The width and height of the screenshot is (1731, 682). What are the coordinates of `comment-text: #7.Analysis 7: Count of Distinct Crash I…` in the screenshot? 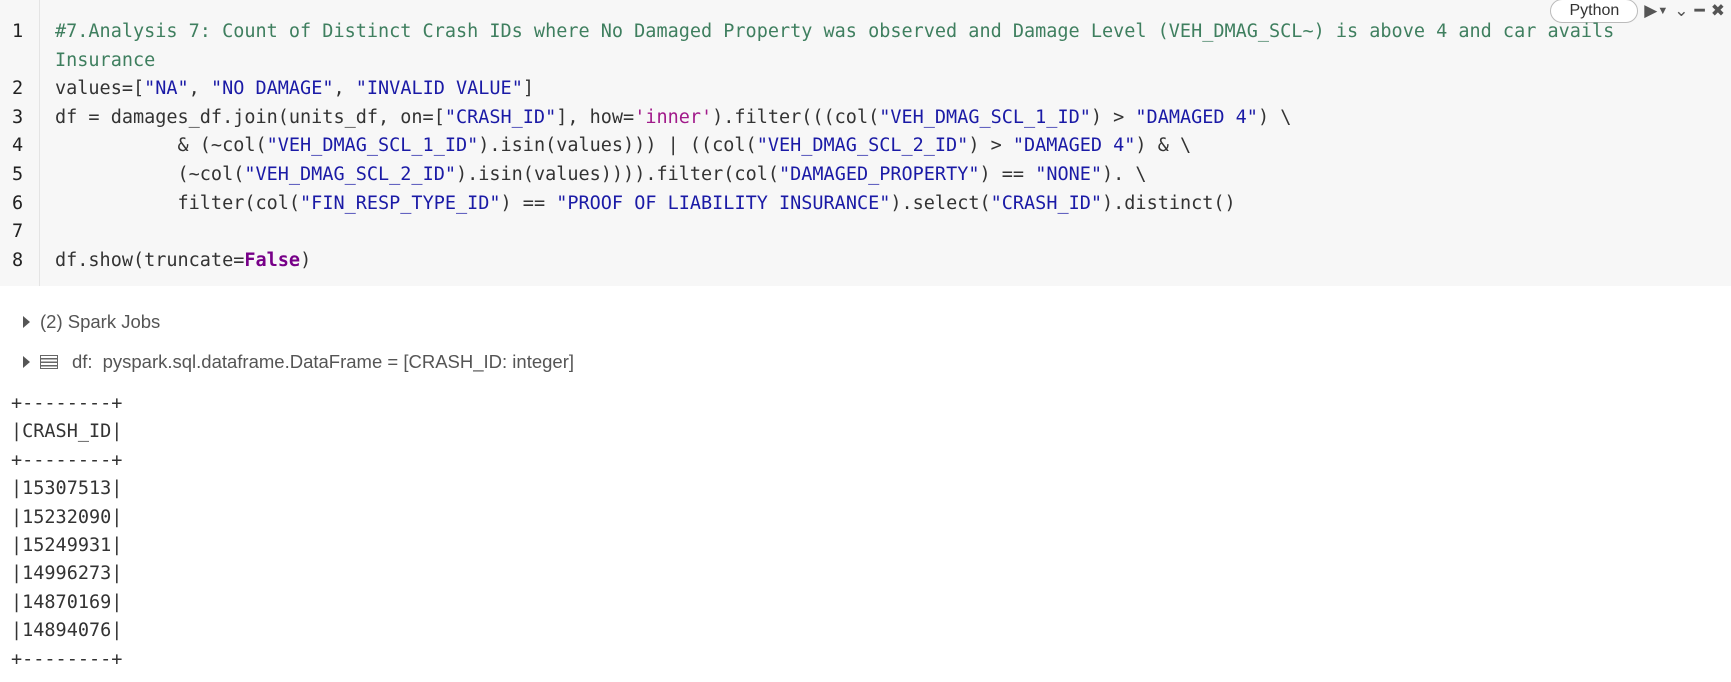 It's located at (835, 31).